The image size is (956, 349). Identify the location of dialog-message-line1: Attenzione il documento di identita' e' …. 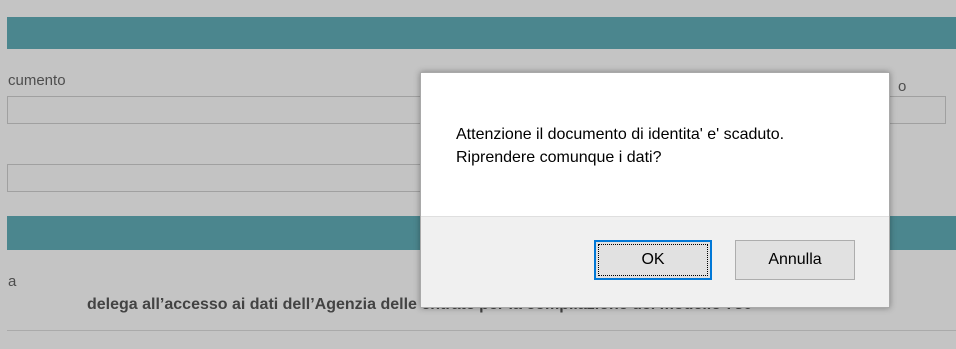
(620, 134).